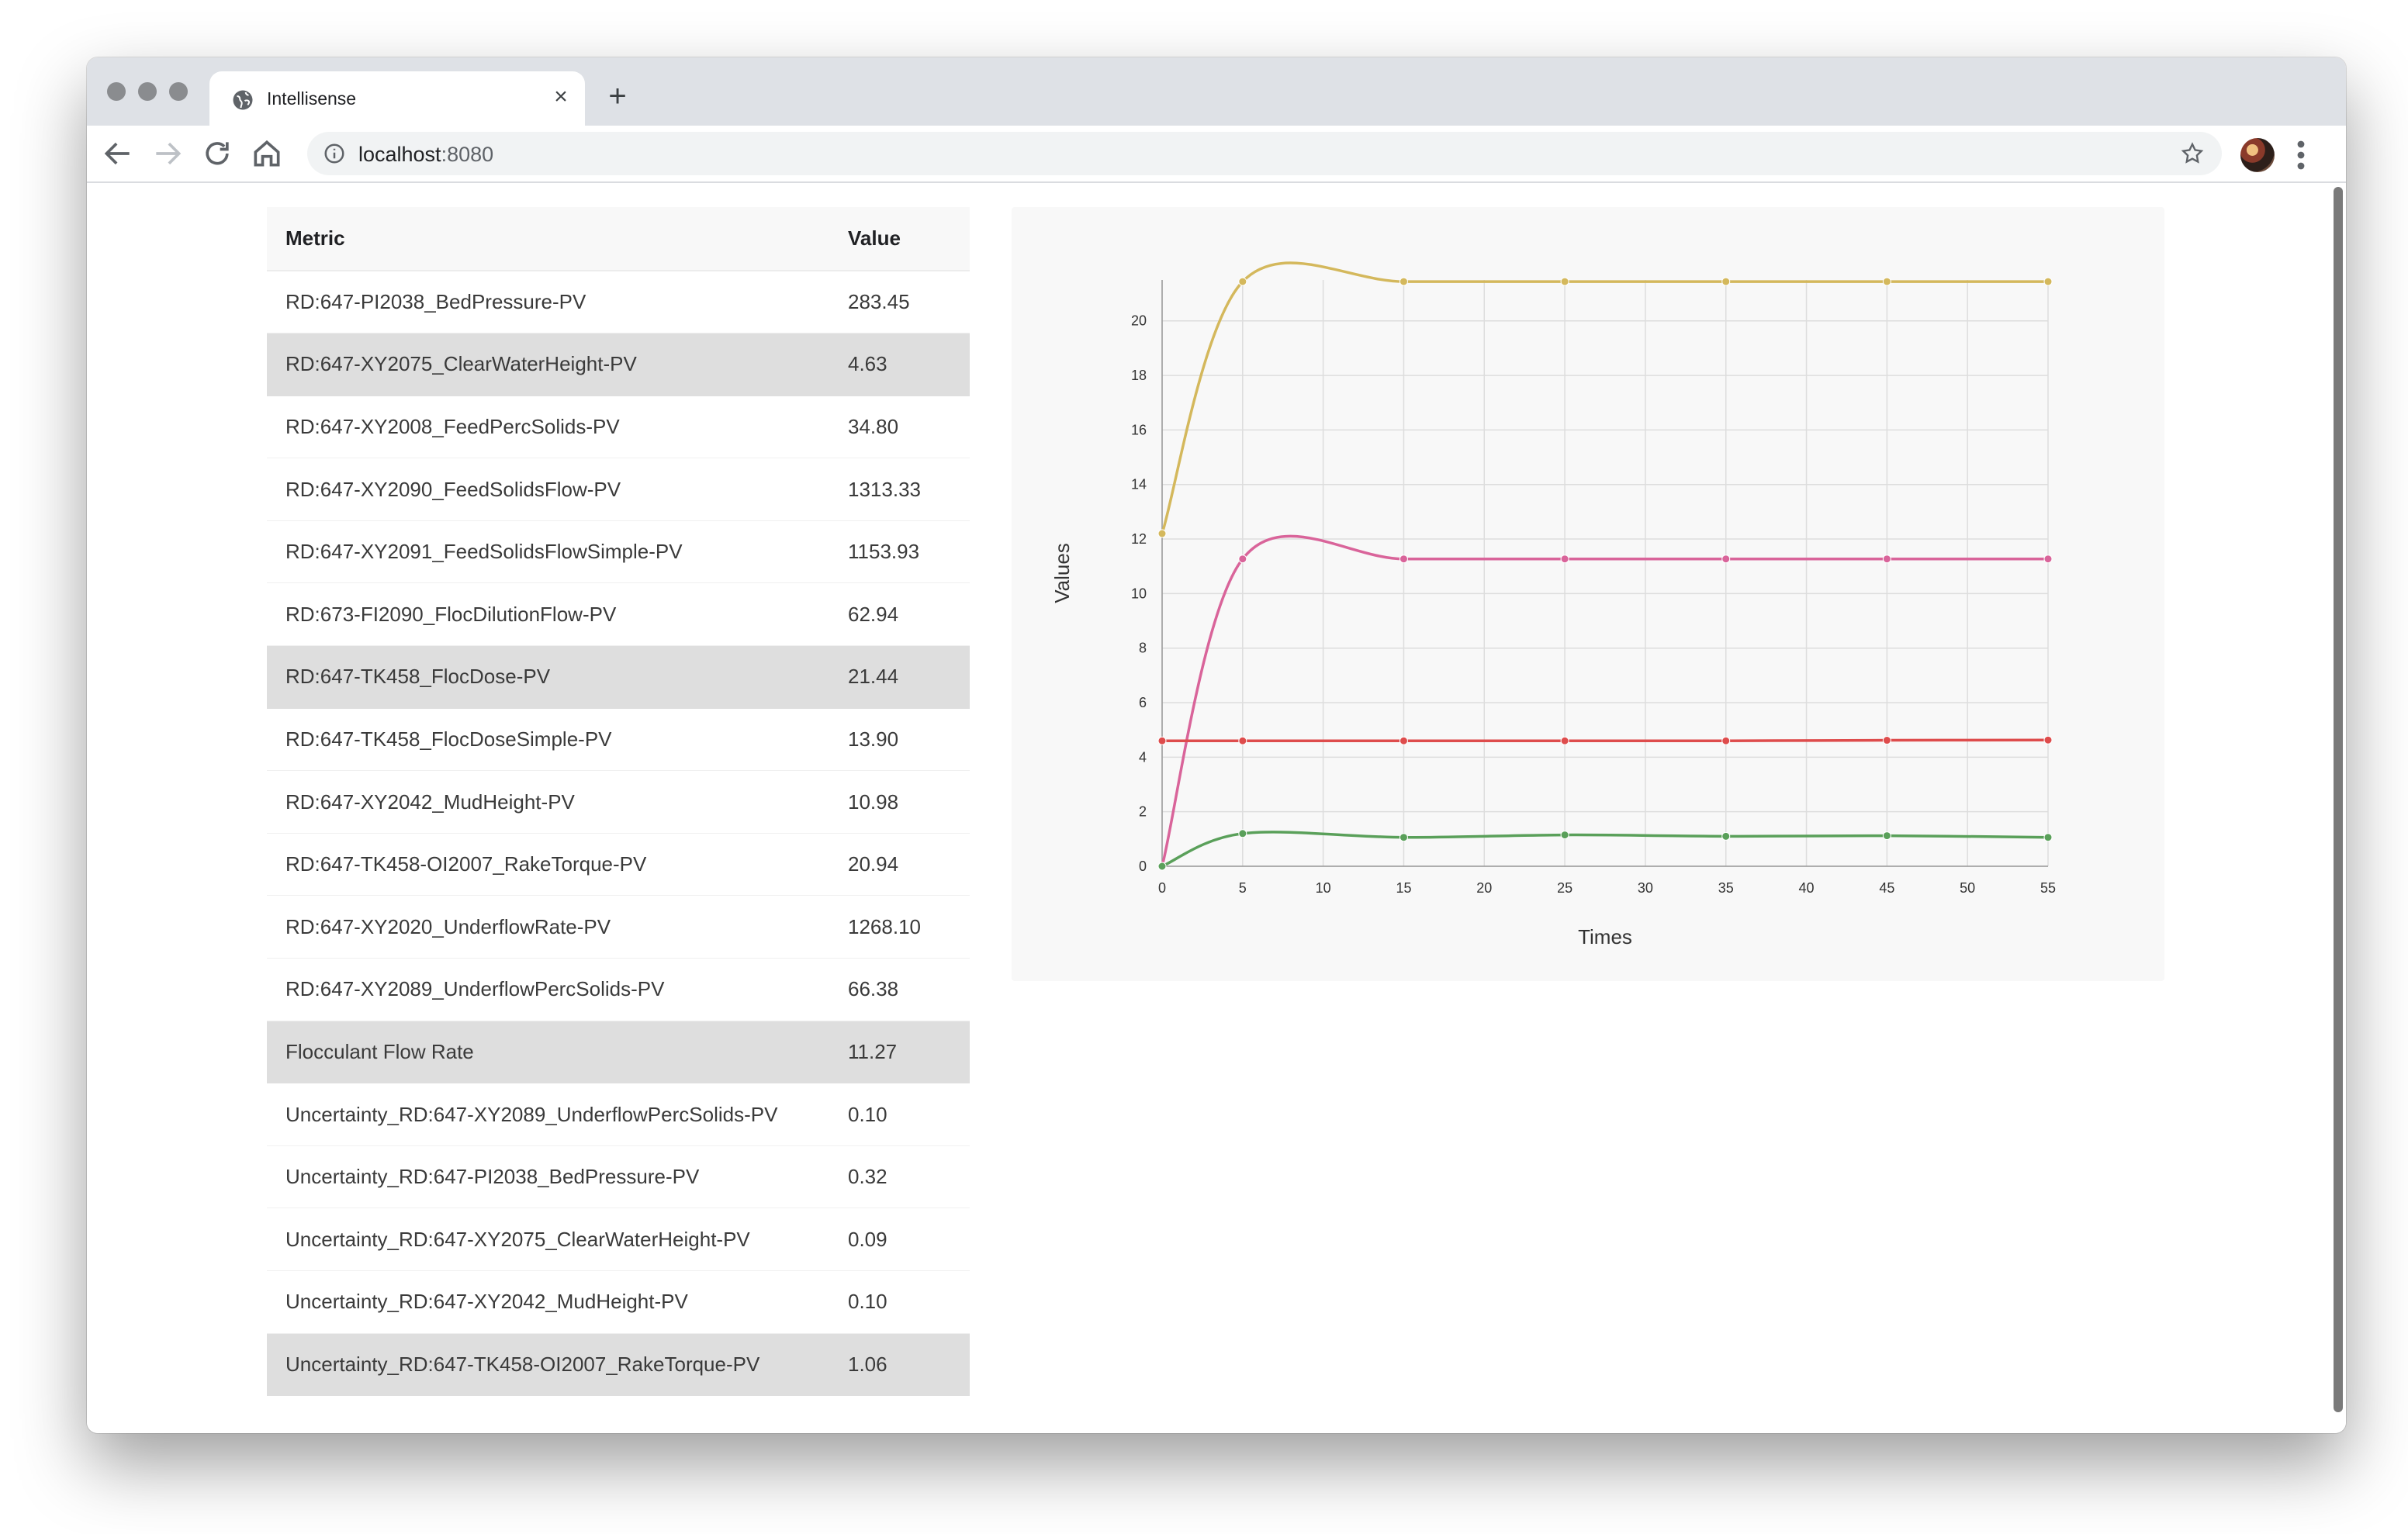 This screenshot has height=1534, width=2408. Describe the element at coordinates (548, 802) in the screenshot. I see `metric-name-cell: RD:647-XY2042_MudHeight-PV` at that location.